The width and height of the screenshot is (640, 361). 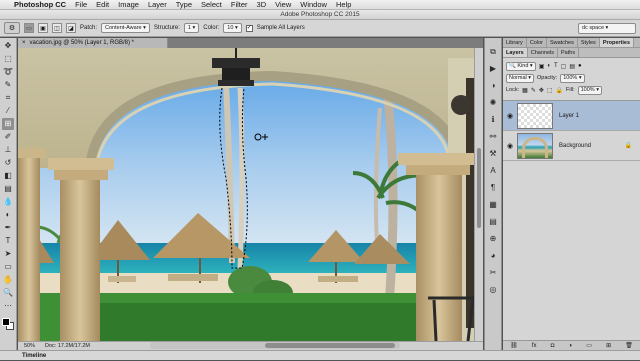 I want to click on selection-mode-subtract: ◫, so click(x=57, y=28).